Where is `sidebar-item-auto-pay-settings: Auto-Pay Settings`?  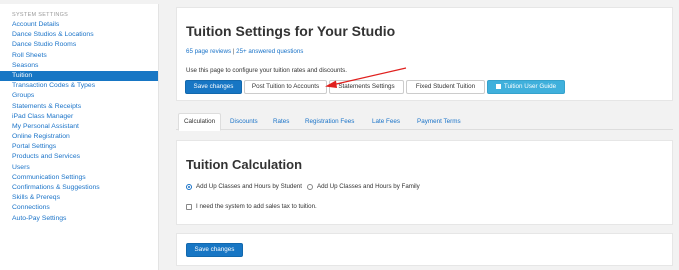
sidebar-item-auto-pay-settings: Auto-Pay Settings is located at coordinates (79, 219).